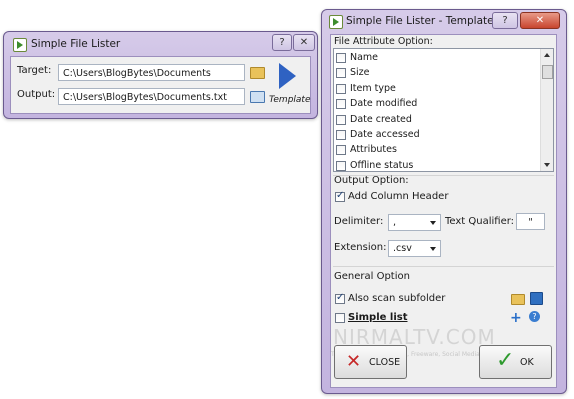 Image resolution: width=574 pixels, height=399 pixels. I want to click on window-title: Simple File Lister, so click(76, 44).